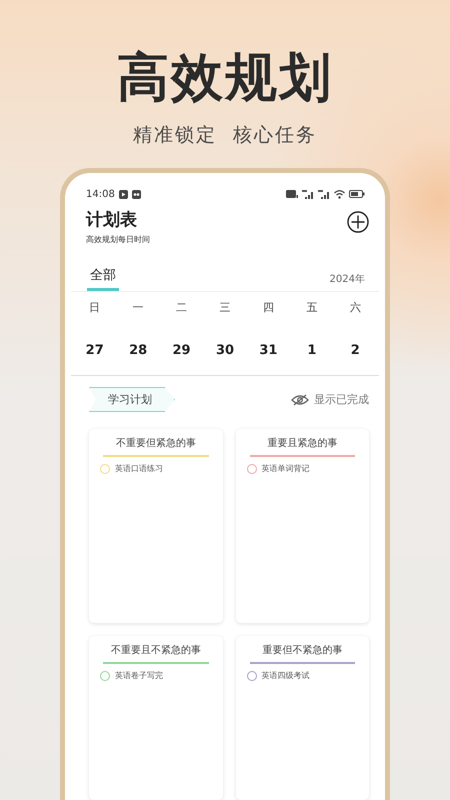  I want to click on quadrant-title: 重要但不紧急的事, so click(302, 651).